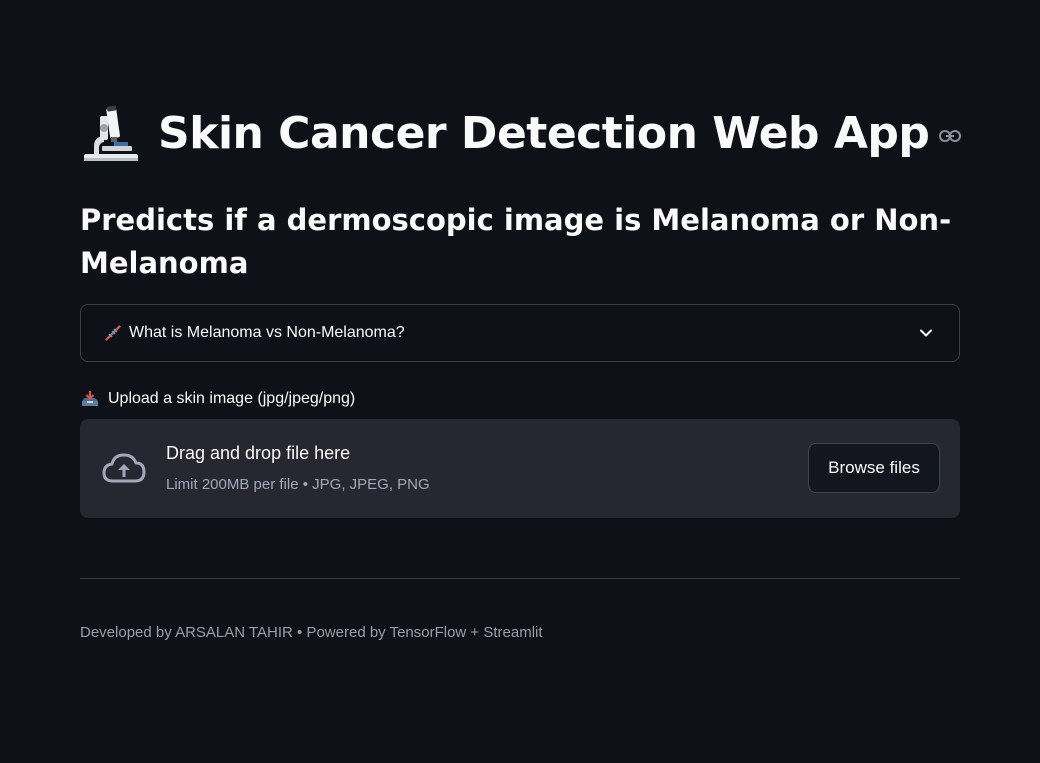  I want to click on inbox-tray-icon, so click(90, 399).